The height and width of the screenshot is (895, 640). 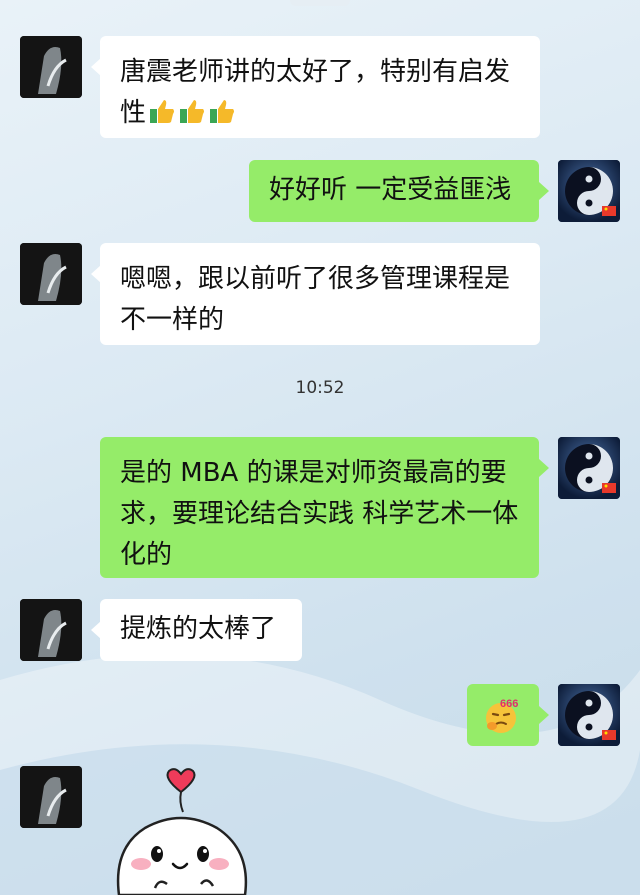 I want to click on message-bubble-received: 提炼的太棒了, so click(x=201, y=630).